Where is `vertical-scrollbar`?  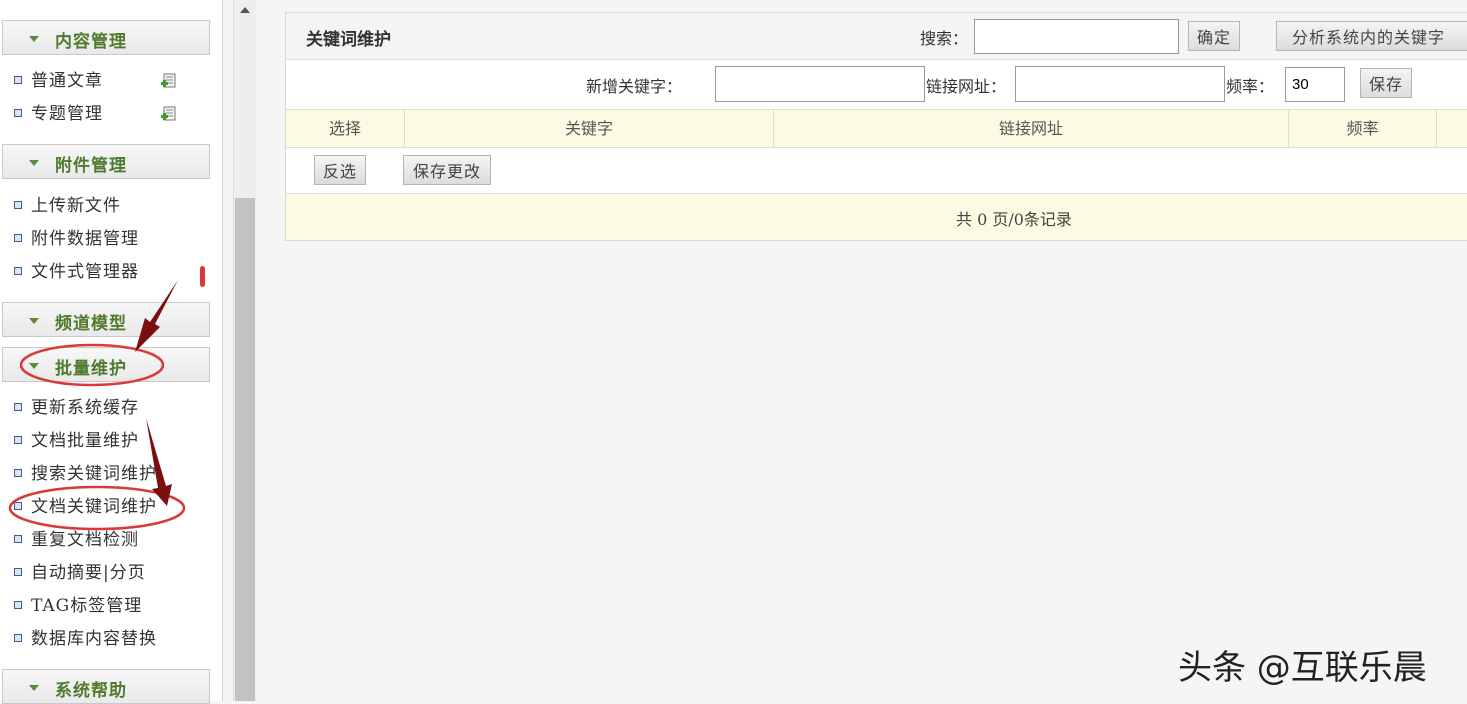
vertical-scrollbar is located at coordinates (244, 350).